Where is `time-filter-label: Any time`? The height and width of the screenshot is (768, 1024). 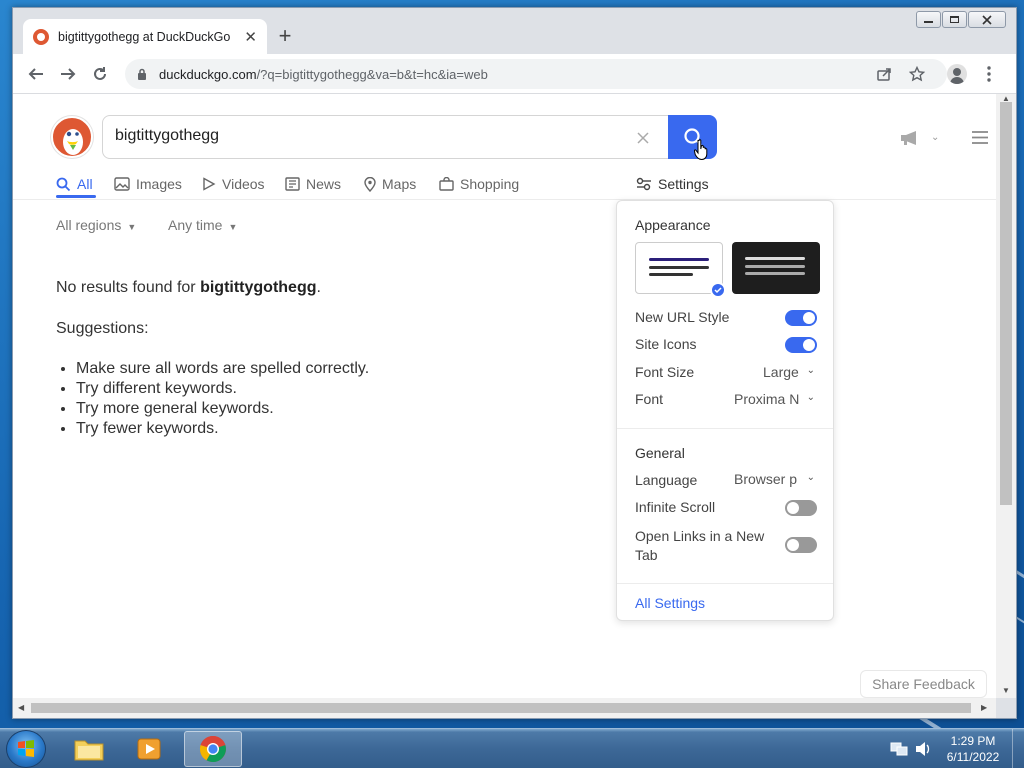 time-filter-label: Any time is located at coordinates (195, 225).